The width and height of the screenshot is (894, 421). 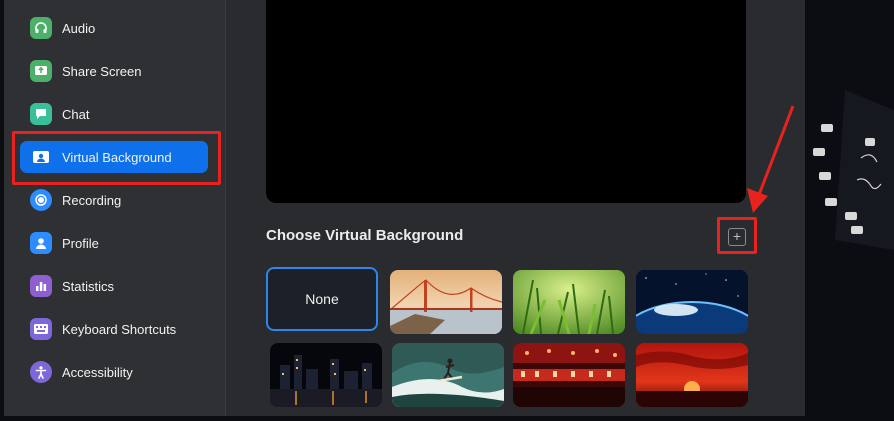 I want to click on background-thumbnail-lounge, so click(x=569, y=375).